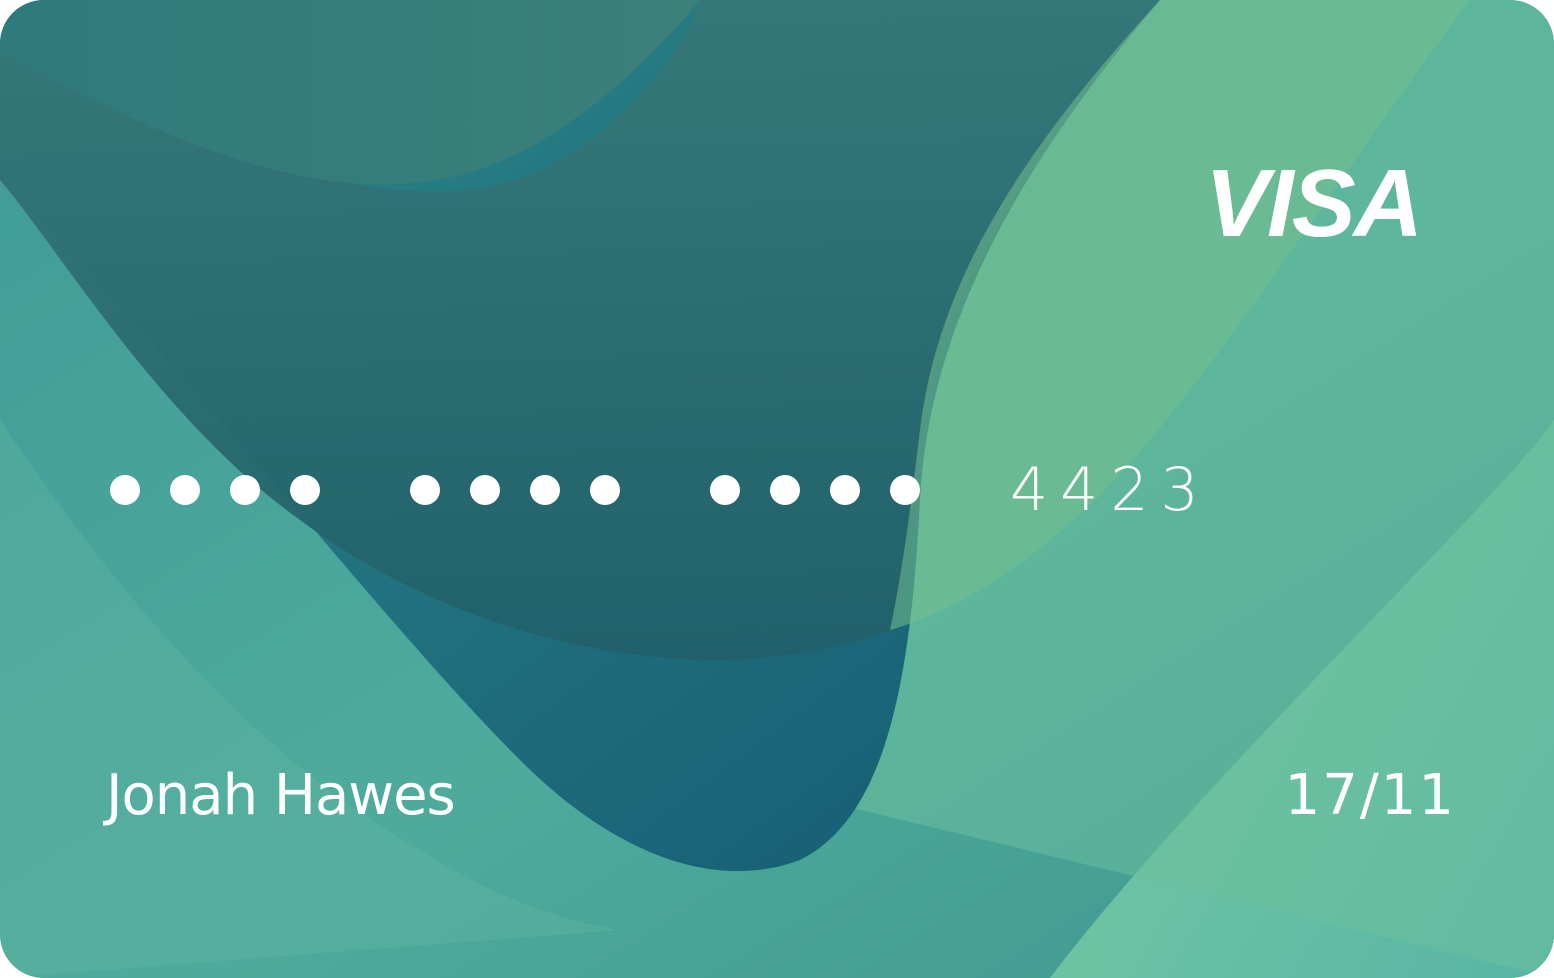 The width and height of the screenshot is (1554, 978). What do you see at coordinates (1370, 795) in the screenshot?
I see `card-expiry-date: 17/11` at bounding box center [1370, 795].